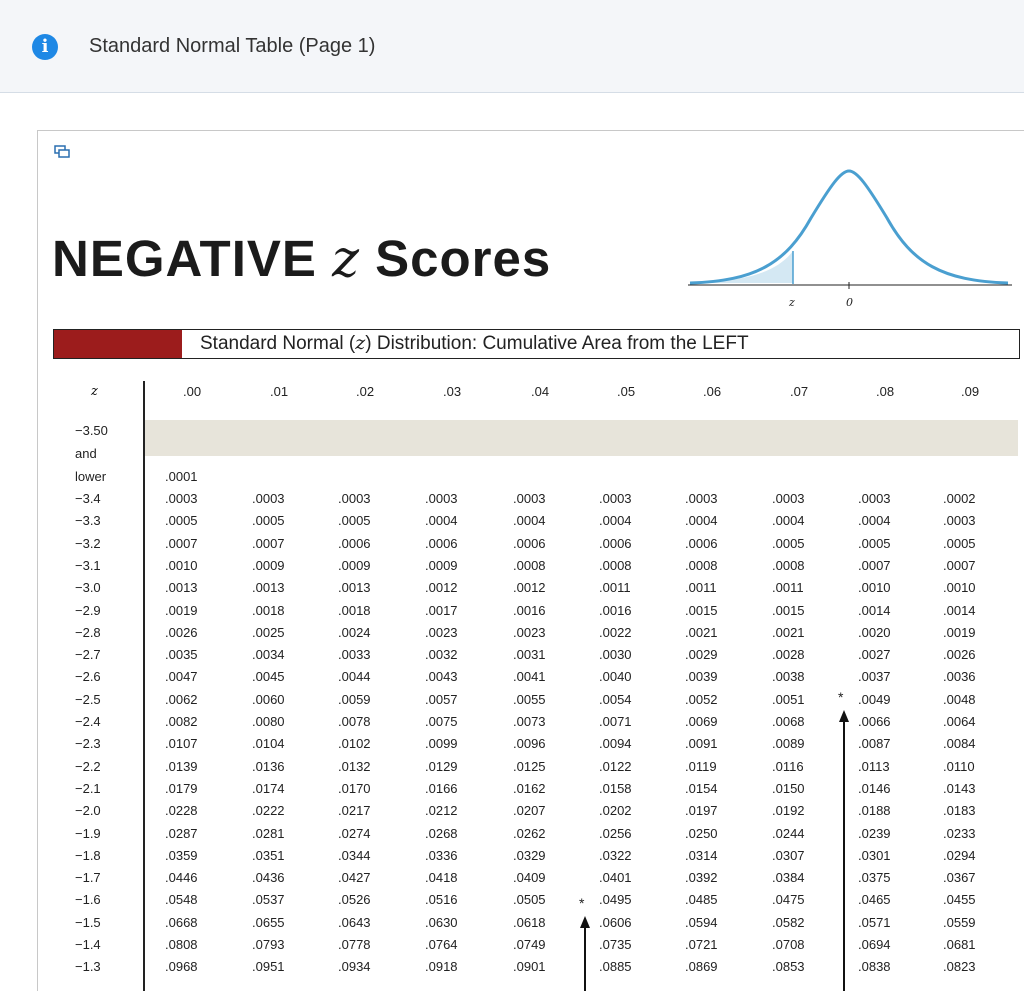 This screenshot has height=991, width=1024. What do you see at coordinates (88, 944) in the screenshot?
I see `row-z-label: −1.4` at bounding box center [88, 944].